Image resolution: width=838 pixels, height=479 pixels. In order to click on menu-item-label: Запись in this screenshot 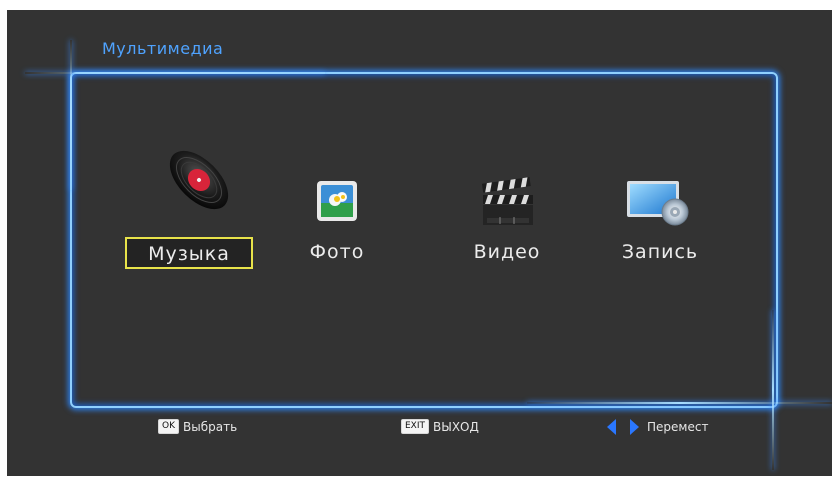, I will do `click(660, 252)`.